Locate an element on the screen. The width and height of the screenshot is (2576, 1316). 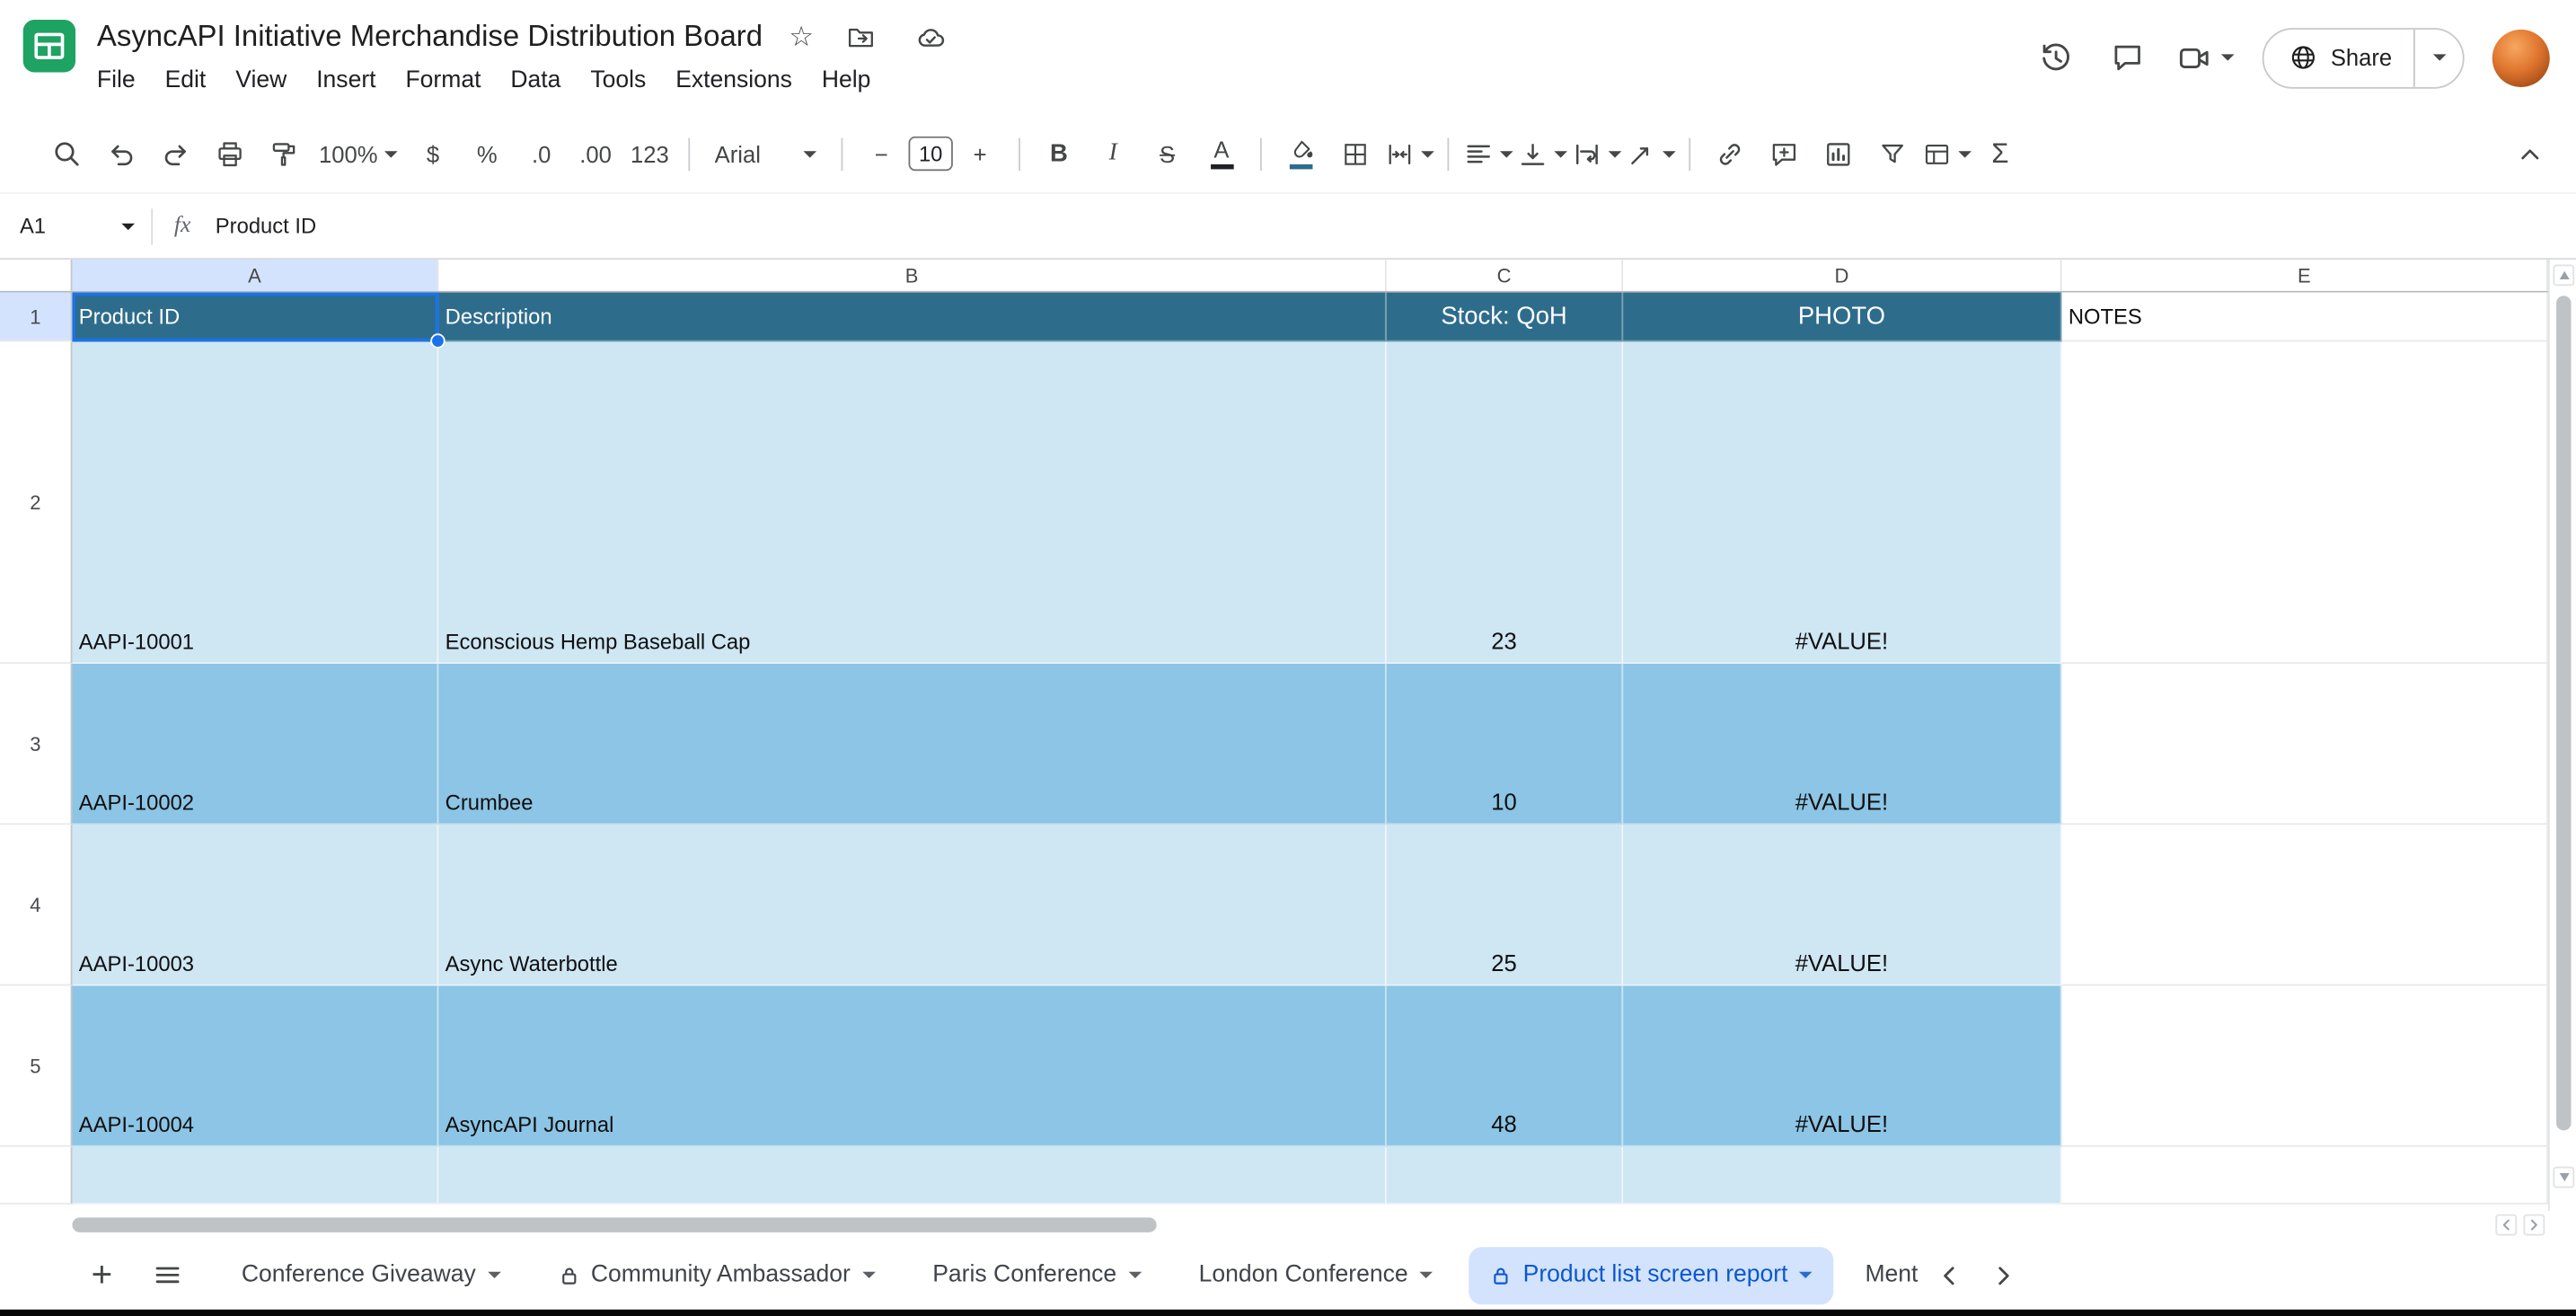
italic-button: I is located at coordinates (1113, 154).